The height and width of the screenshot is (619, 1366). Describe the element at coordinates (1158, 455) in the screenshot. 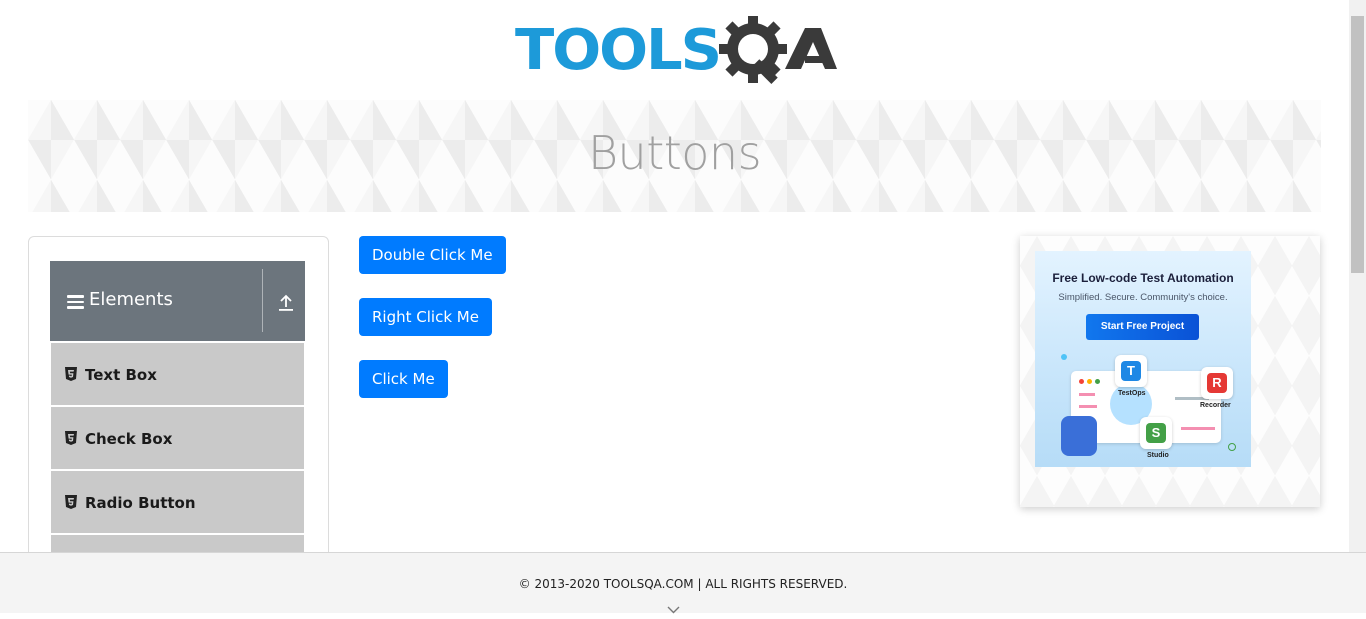

I see `studio-label: Studio` at that location.